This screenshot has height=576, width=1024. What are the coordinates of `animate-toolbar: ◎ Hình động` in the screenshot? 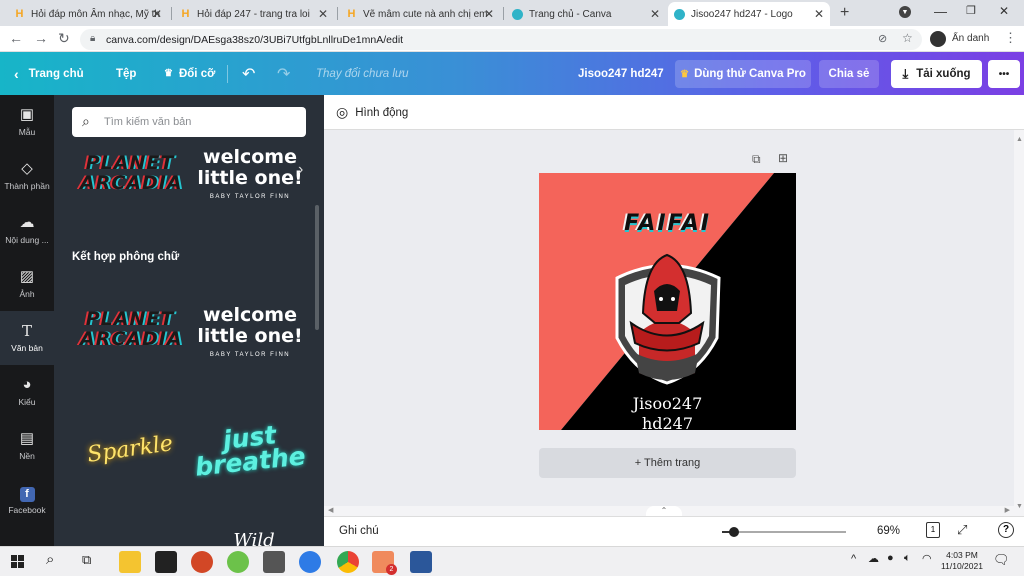 It's located at (674, 112).